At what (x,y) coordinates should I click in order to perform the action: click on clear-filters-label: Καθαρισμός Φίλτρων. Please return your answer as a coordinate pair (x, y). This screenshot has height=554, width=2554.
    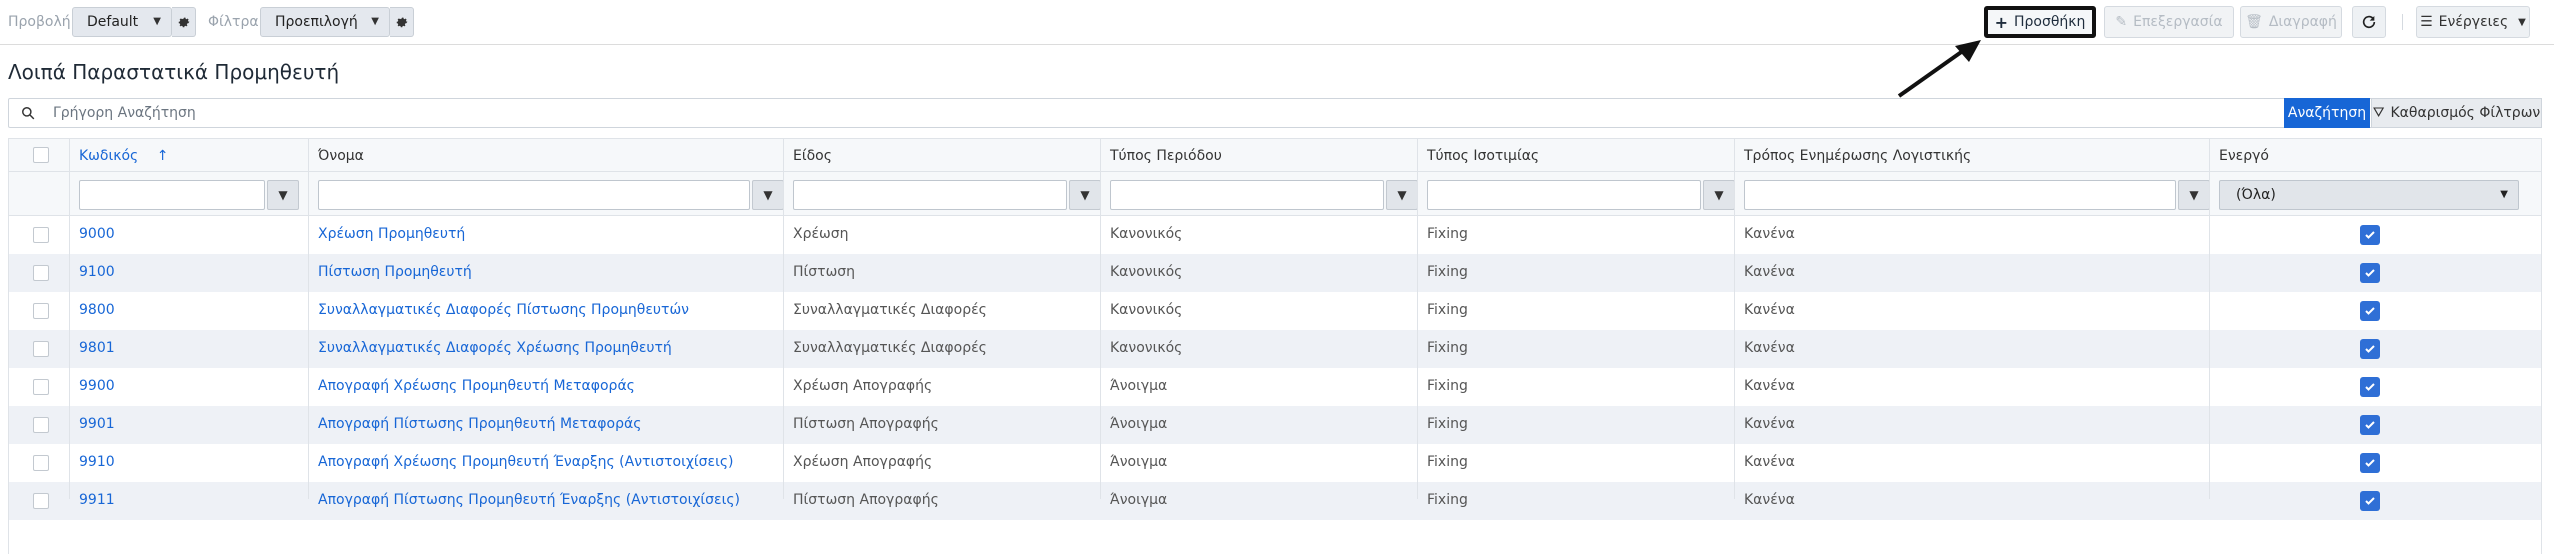
    Looking at the image, I should click on (2465, 113).